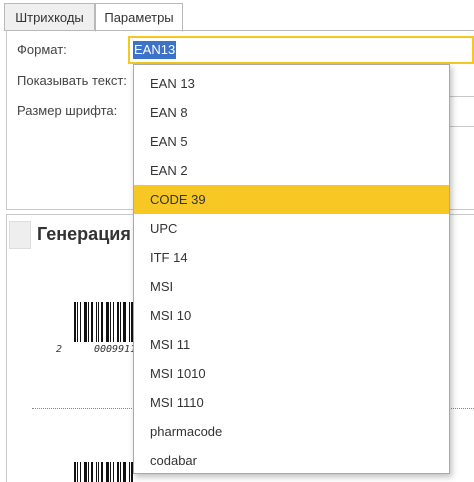 Image resolution: width=474 pixels, height=482 pixels. What do you see at coordinates (291, 344) in the screenshot?
I see `dropdown-option: MSI 11` at bounding box center [291, 344].